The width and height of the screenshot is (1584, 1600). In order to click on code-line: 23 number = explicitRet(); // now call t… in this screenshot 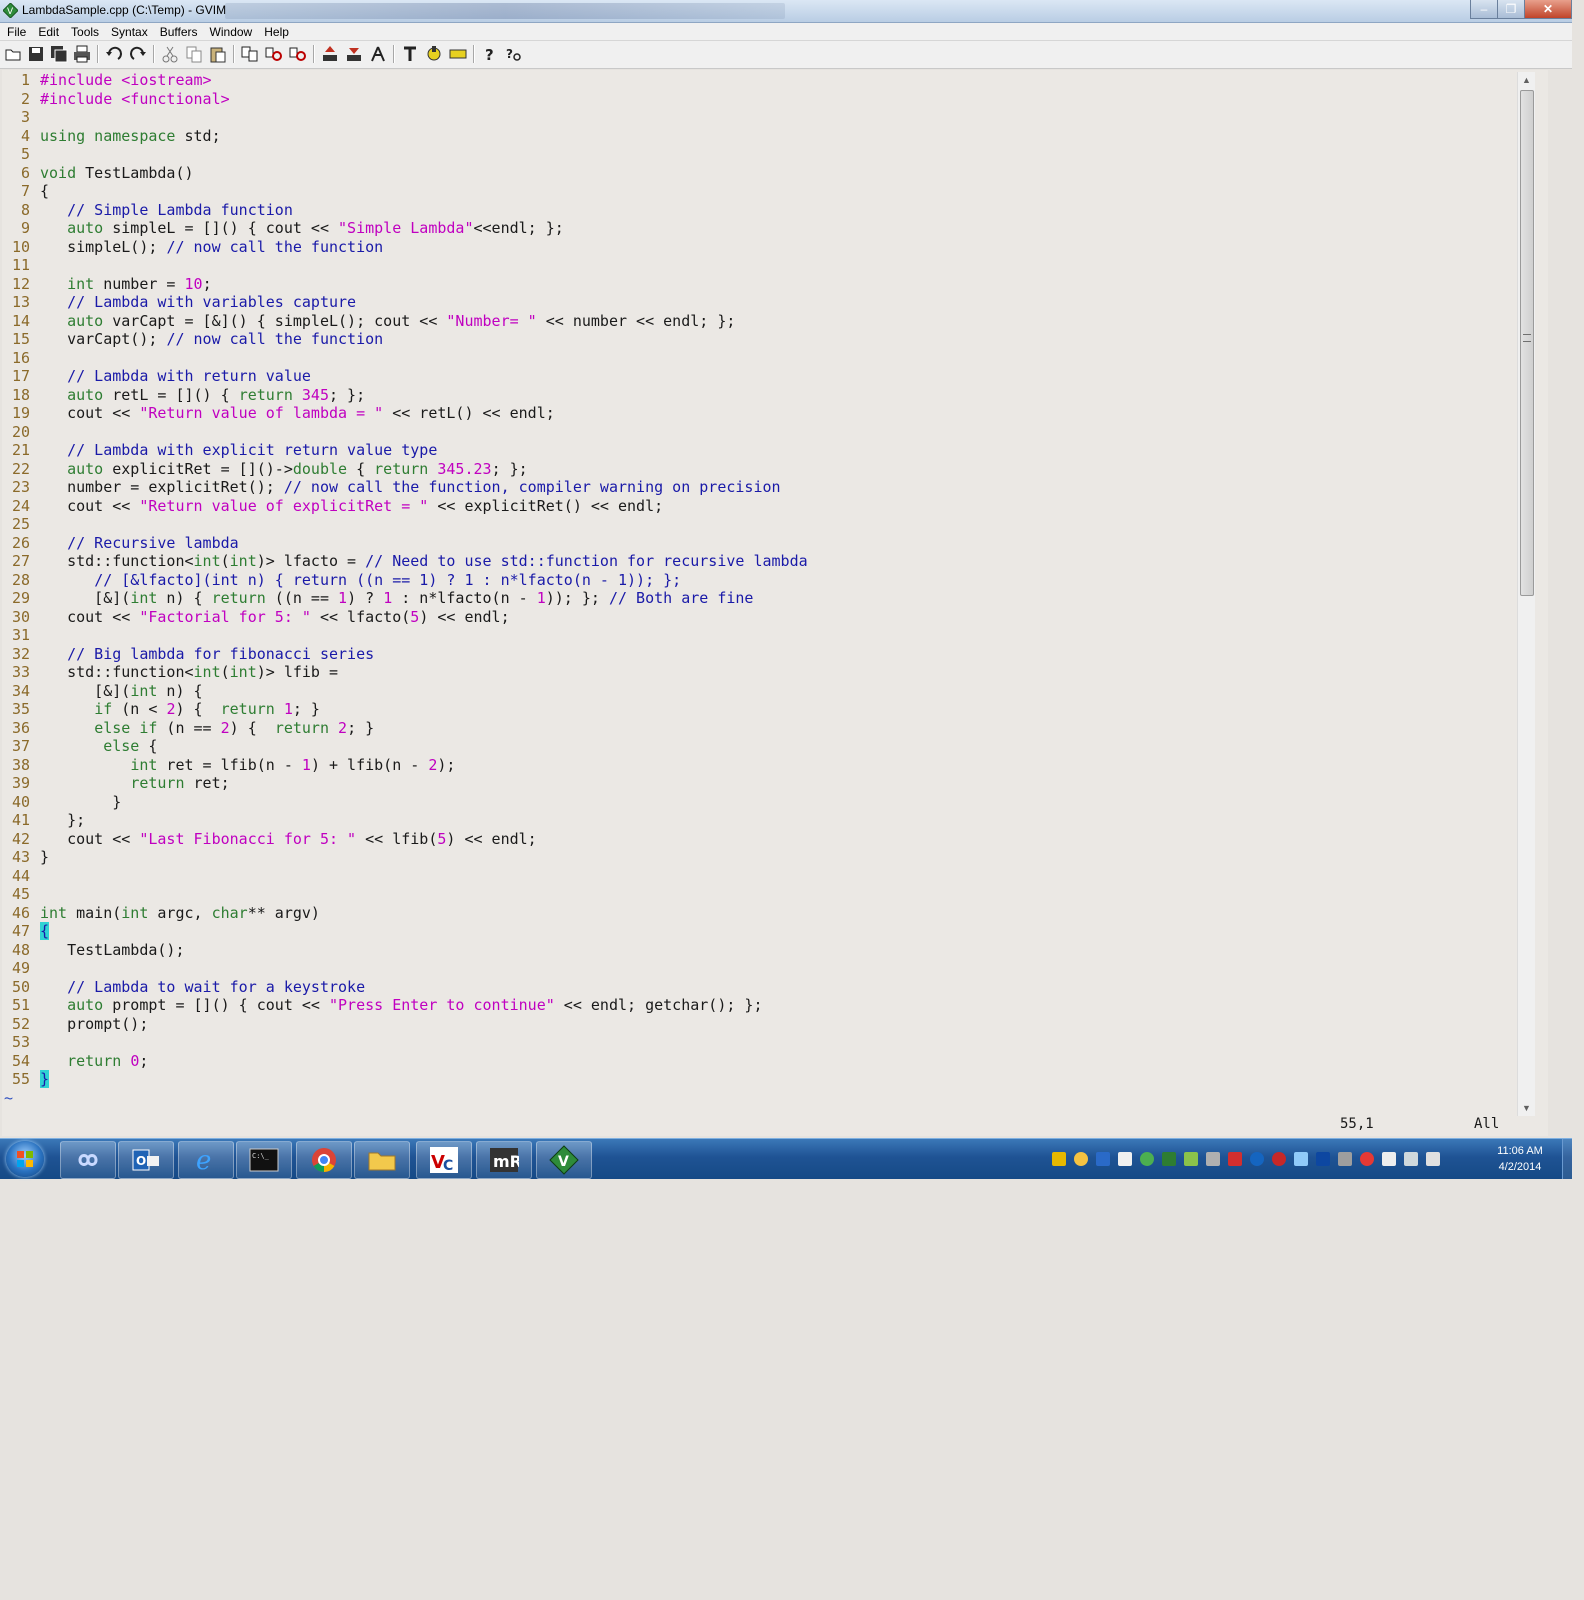, I will do `click(405, 487)`.